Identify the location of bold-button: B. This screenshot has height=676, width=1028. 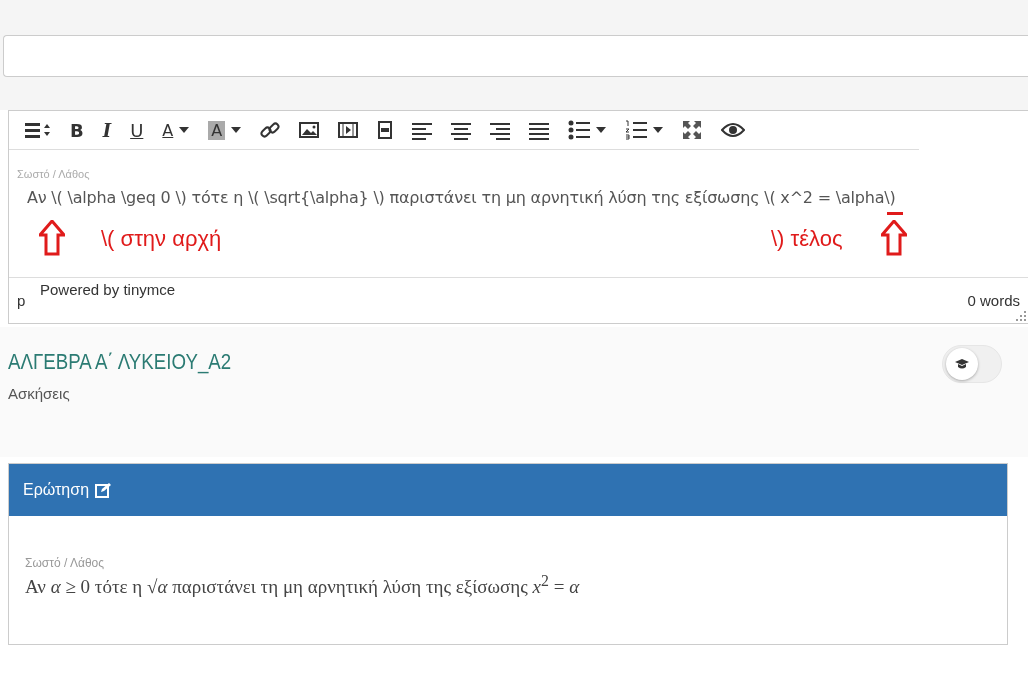
(77, 130).